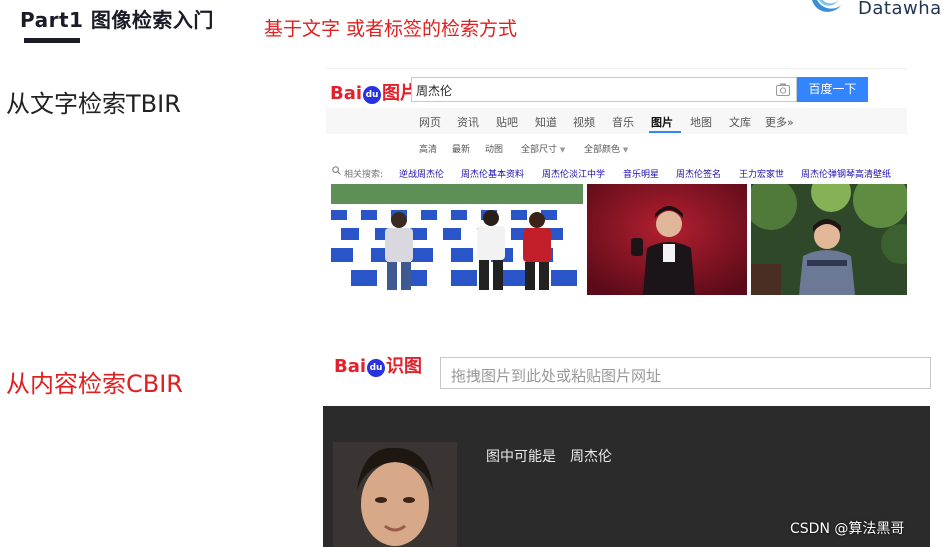 The width and height of the screenshot is (943, 547). I want to click on brand-text: Datawhal, so click(900, 9).